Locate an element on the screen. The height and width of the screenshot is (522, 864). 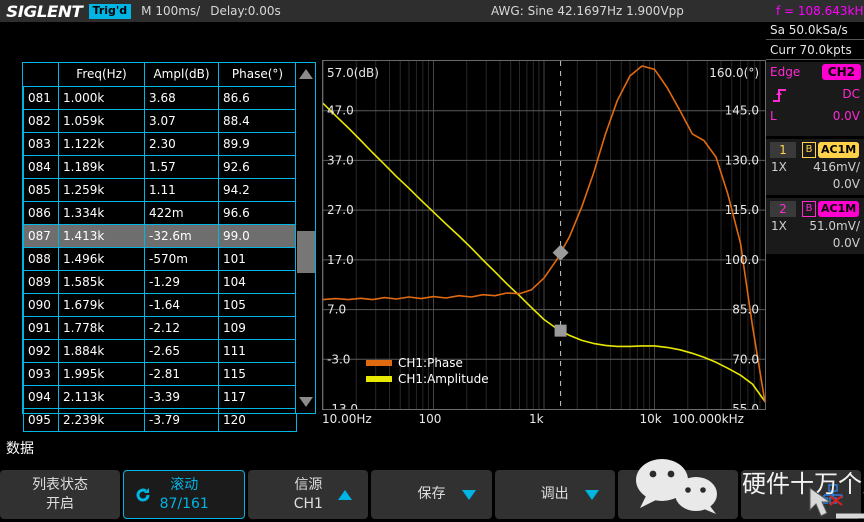
awg-status-label: AWG: Sine 42.1697Hz 1.900Vpp is located at coordinates (587, 11).